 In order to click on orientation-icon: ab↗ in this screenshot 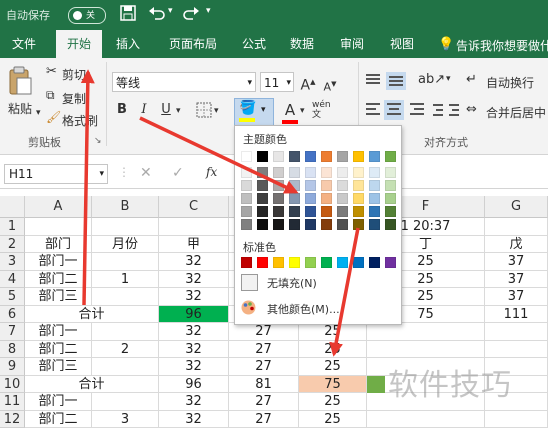, I will do `click(431, 79)`.